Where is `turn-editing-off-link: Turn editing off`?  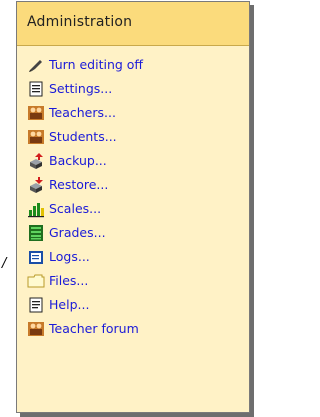
turn-editing-off-link: Turn editing off is located at coordinates (85, 65).